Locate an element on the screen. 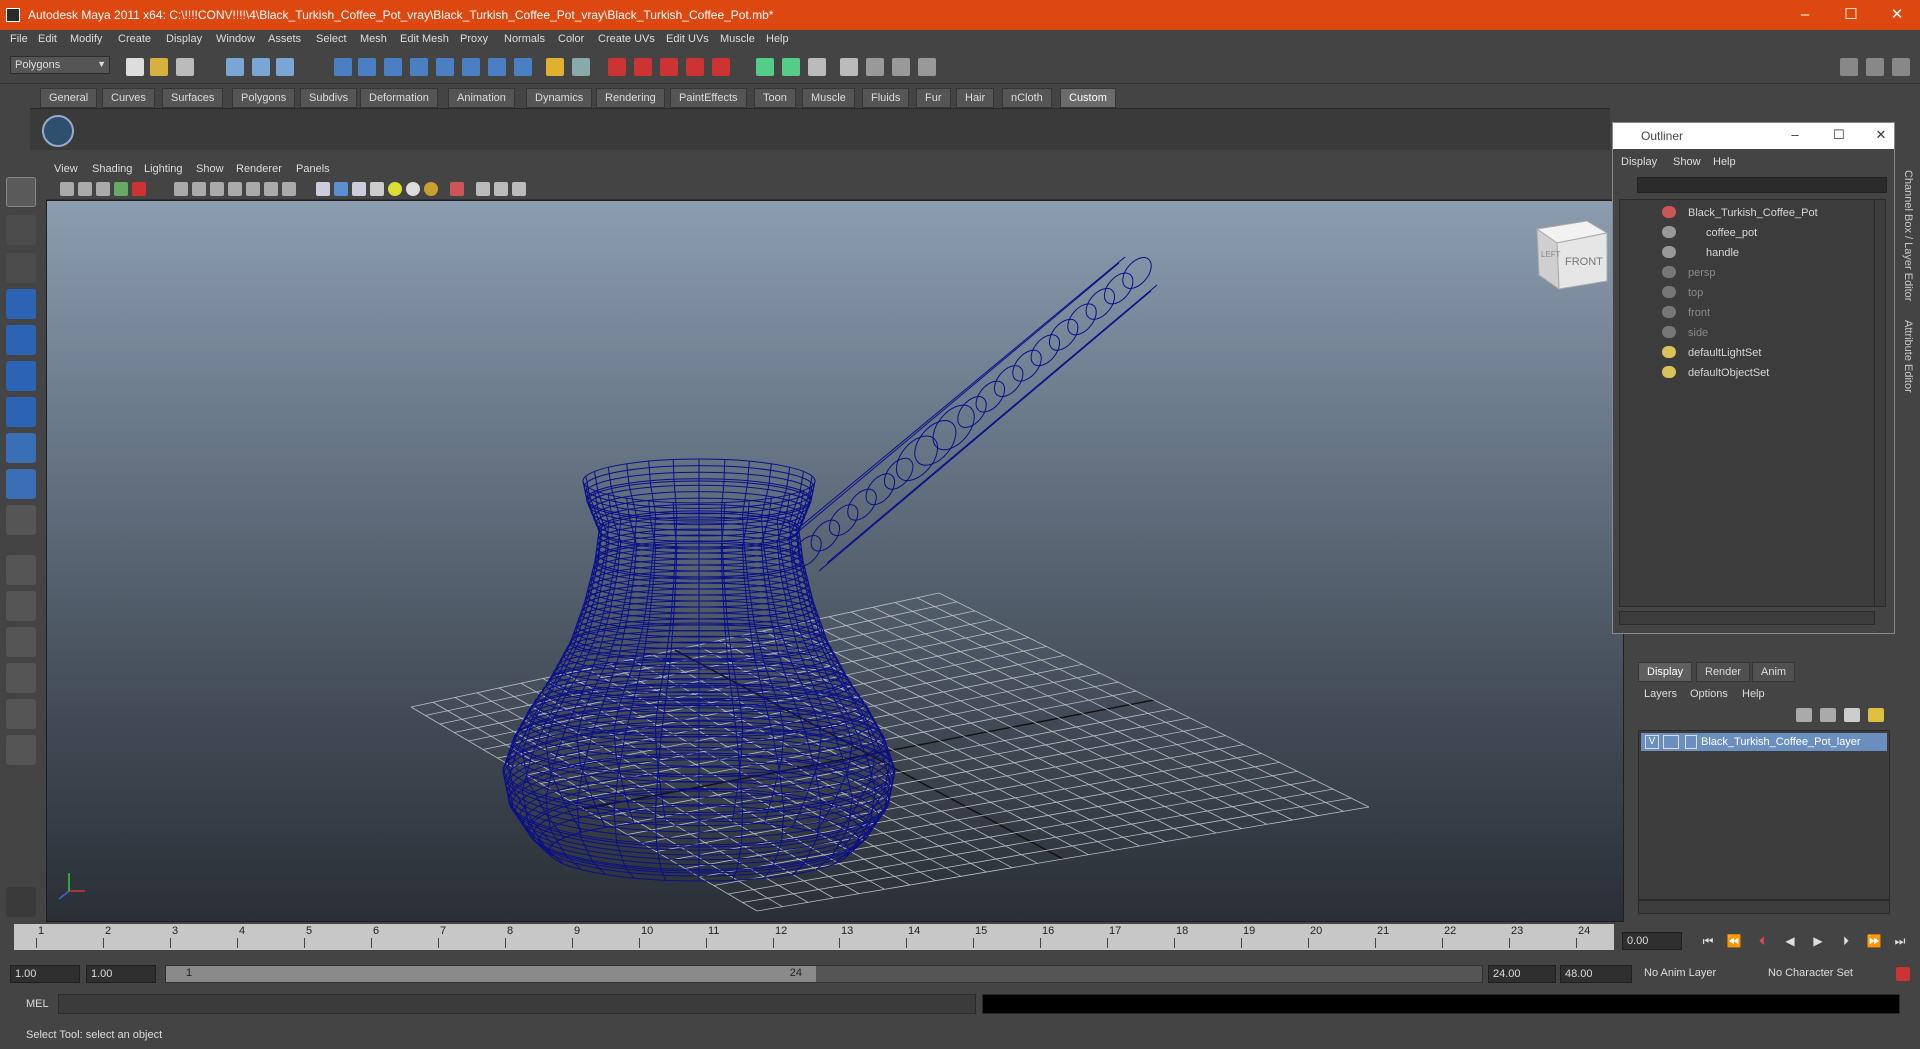 The image size is (1920, 1049). open-scene-icon is located at coordinates (159, 67).